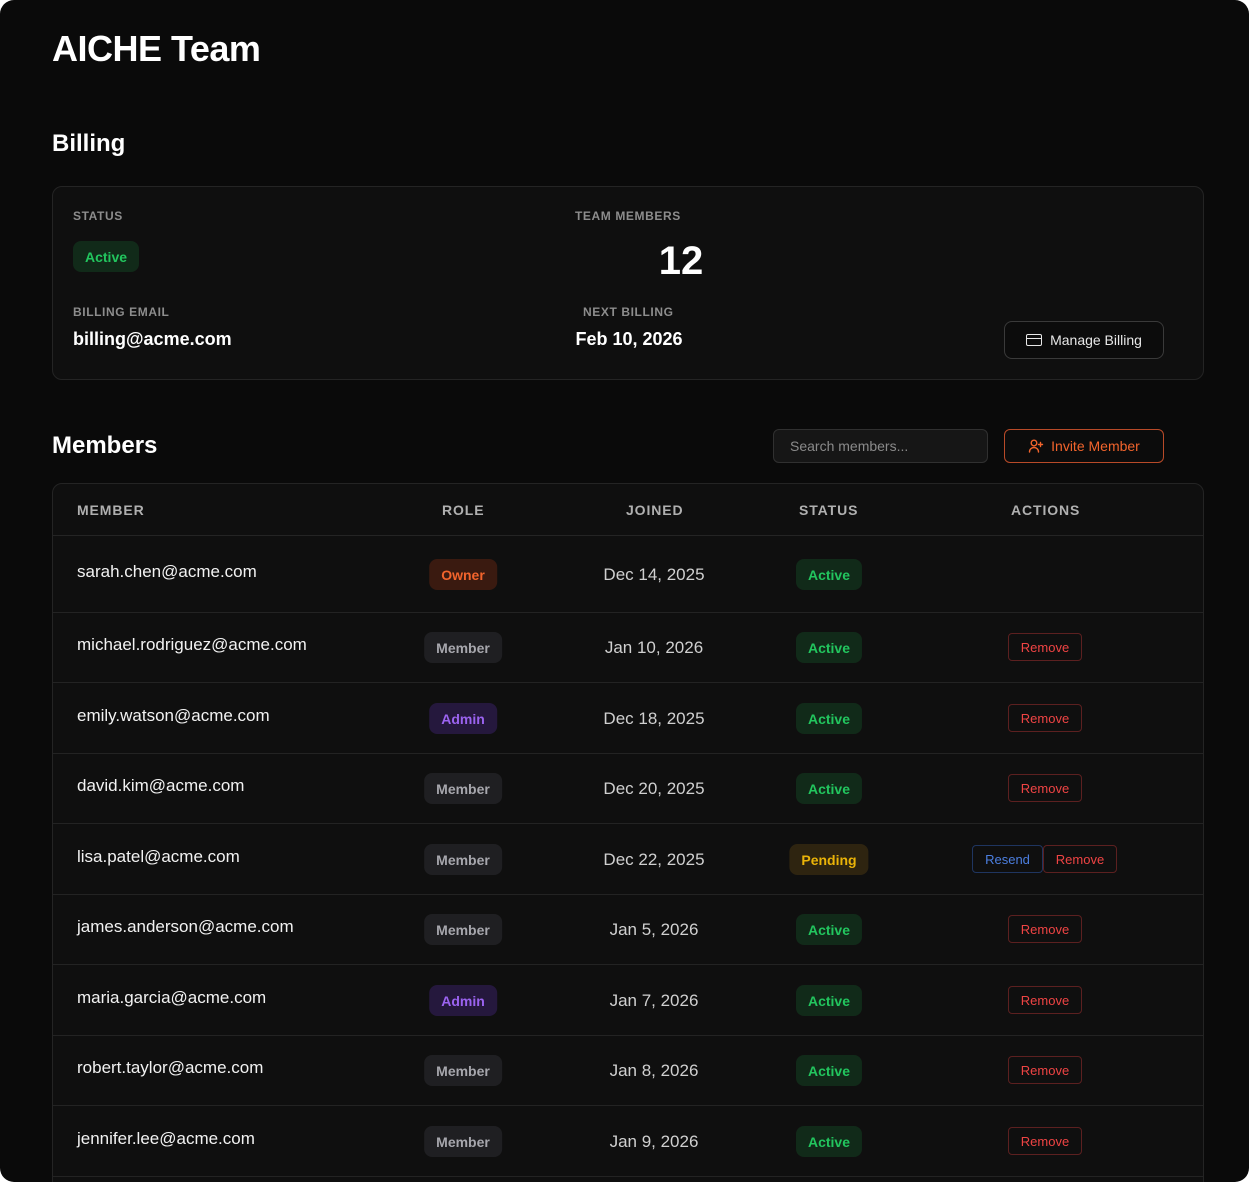 The width and height of the screenshot is (1249, 1182). What do you see at coordinates (1096, 340) in the screenshot?
I see `manage-billing-label: Manage Billing` at bounding box center [1096, 340].